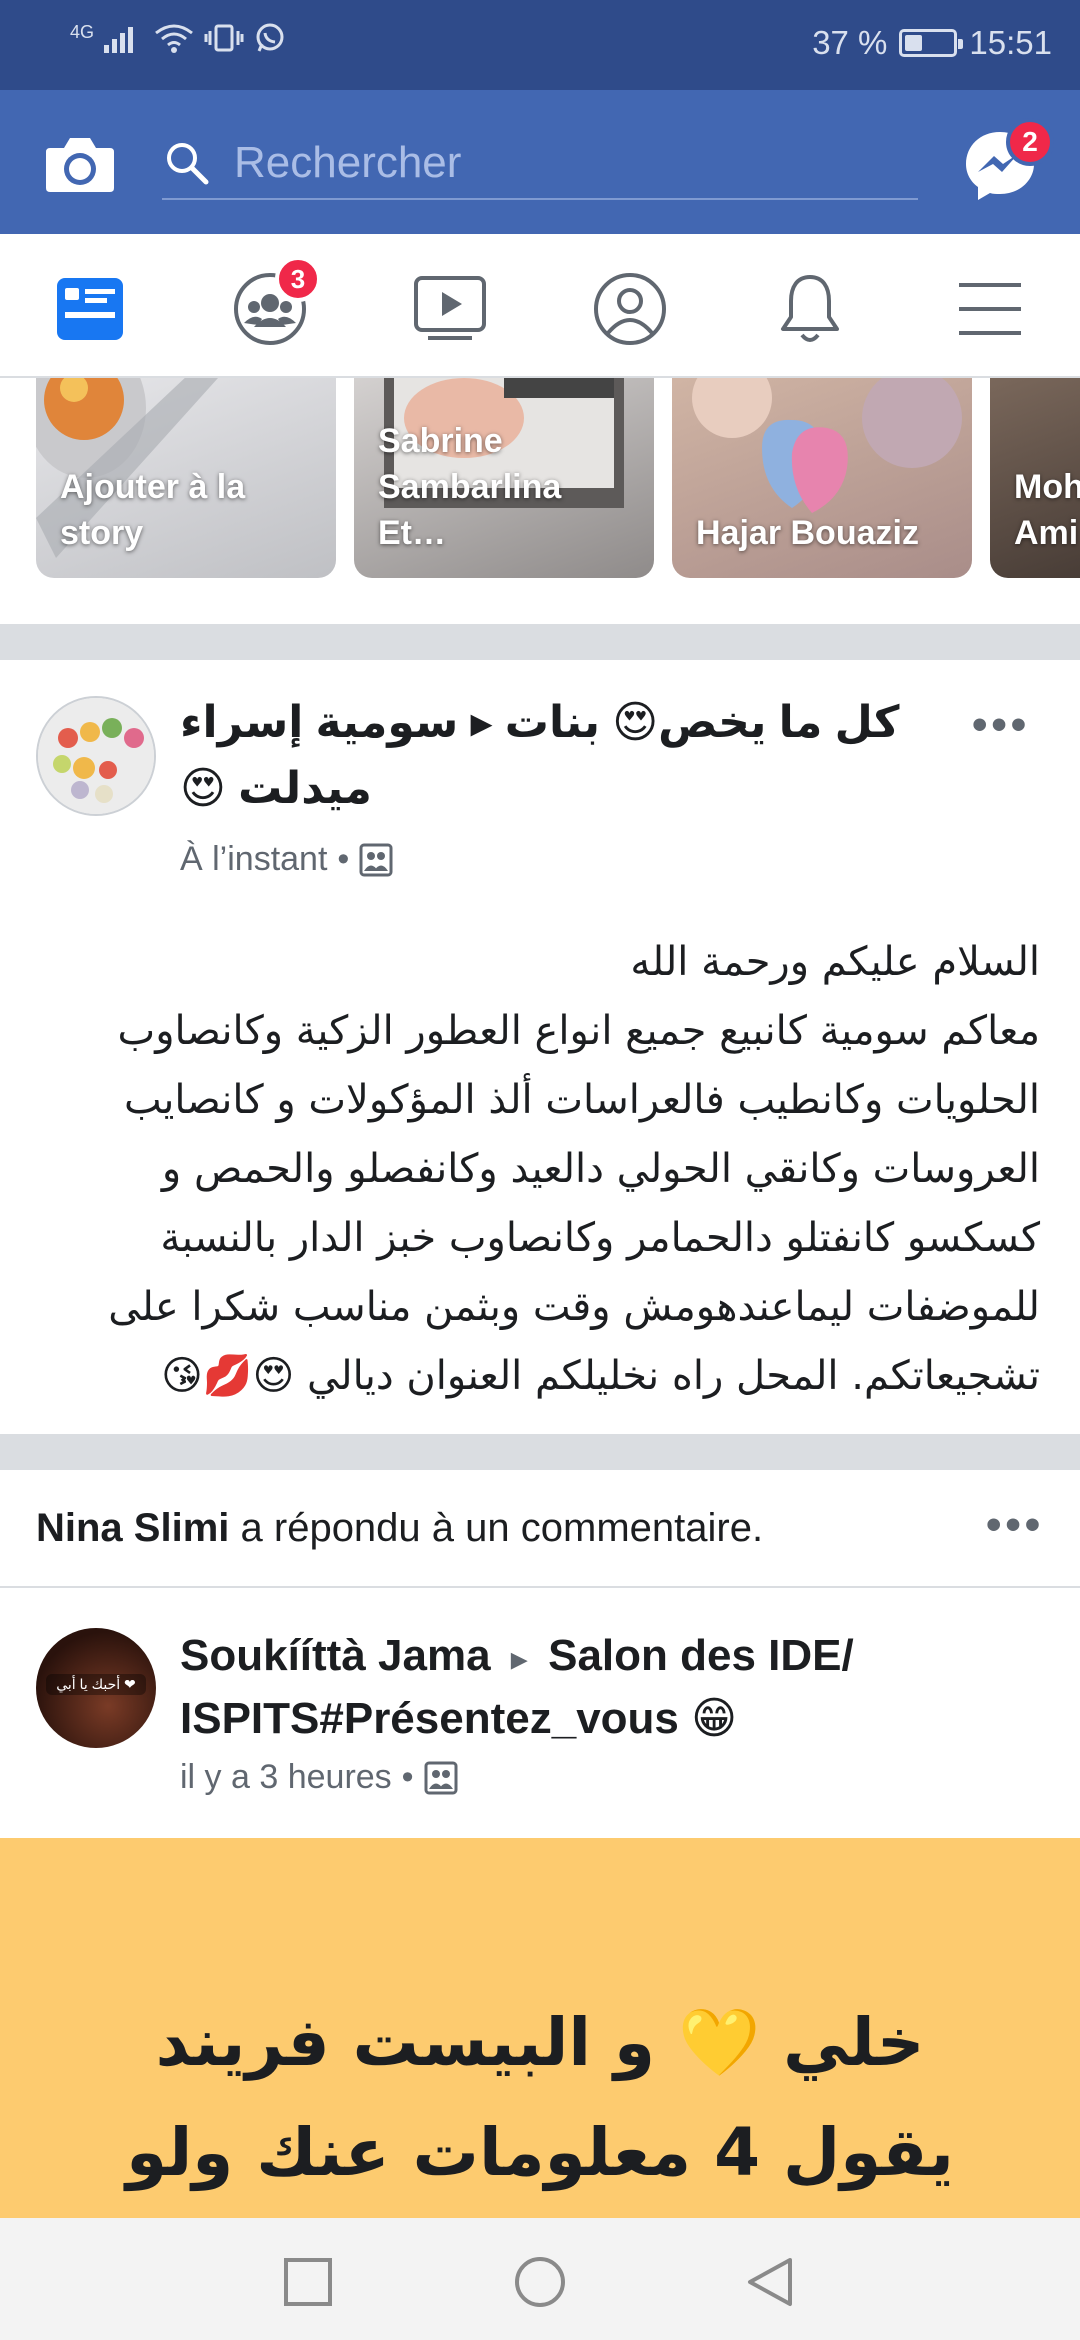 This screenshot has width=1080, height=2340. Describe the element at coordinates (188, 164) in the screenshot. I see `search-icon` at that location.